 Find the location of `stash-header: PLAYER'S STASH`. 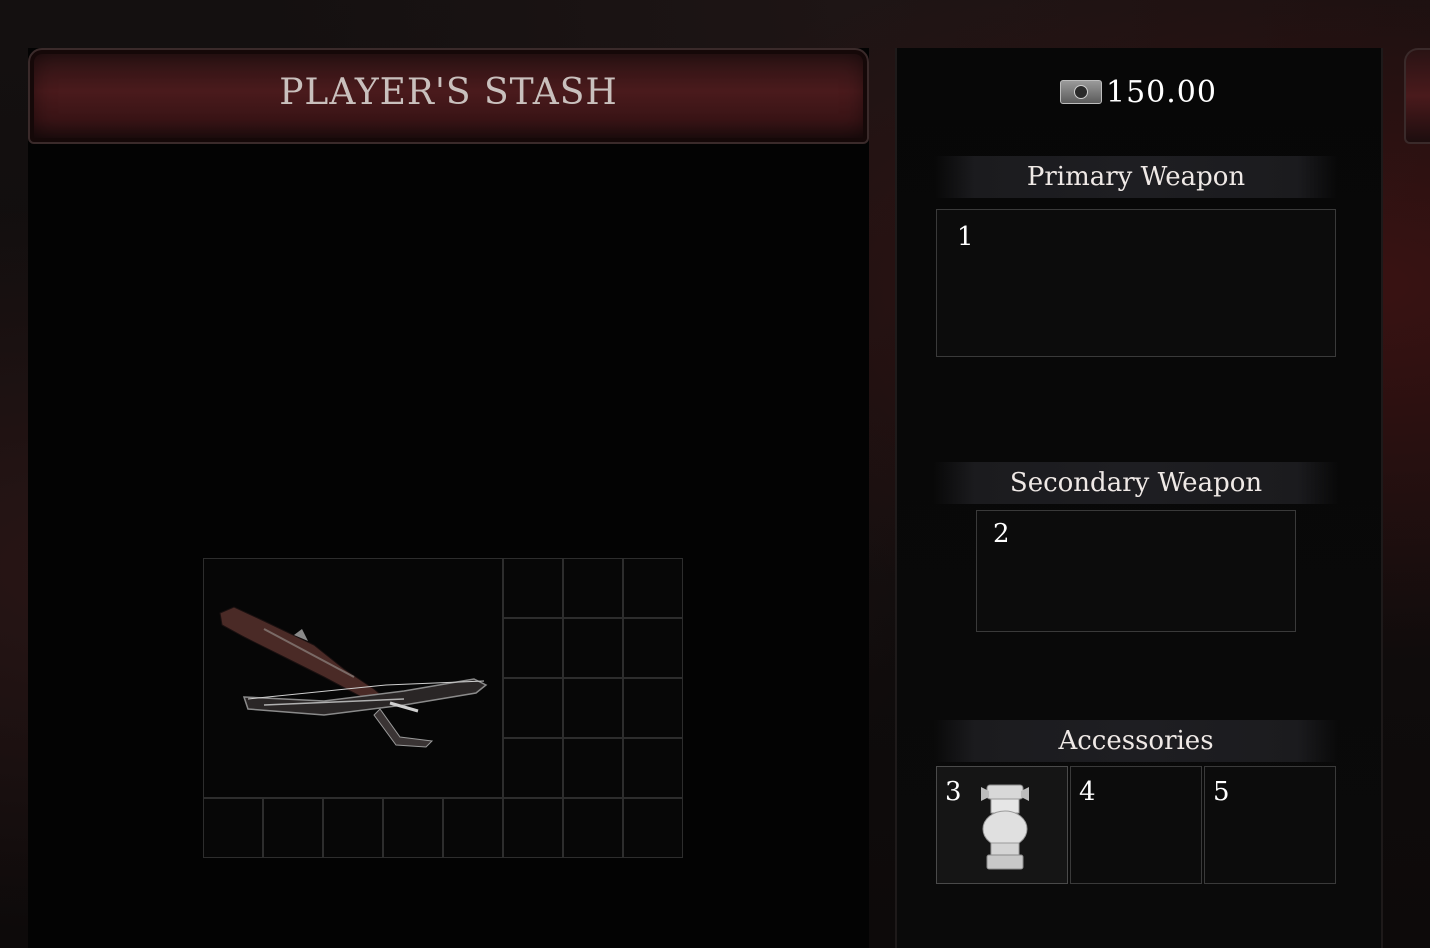

stash-header: PLAYER'S STASH is located at coordinates (448, 96).